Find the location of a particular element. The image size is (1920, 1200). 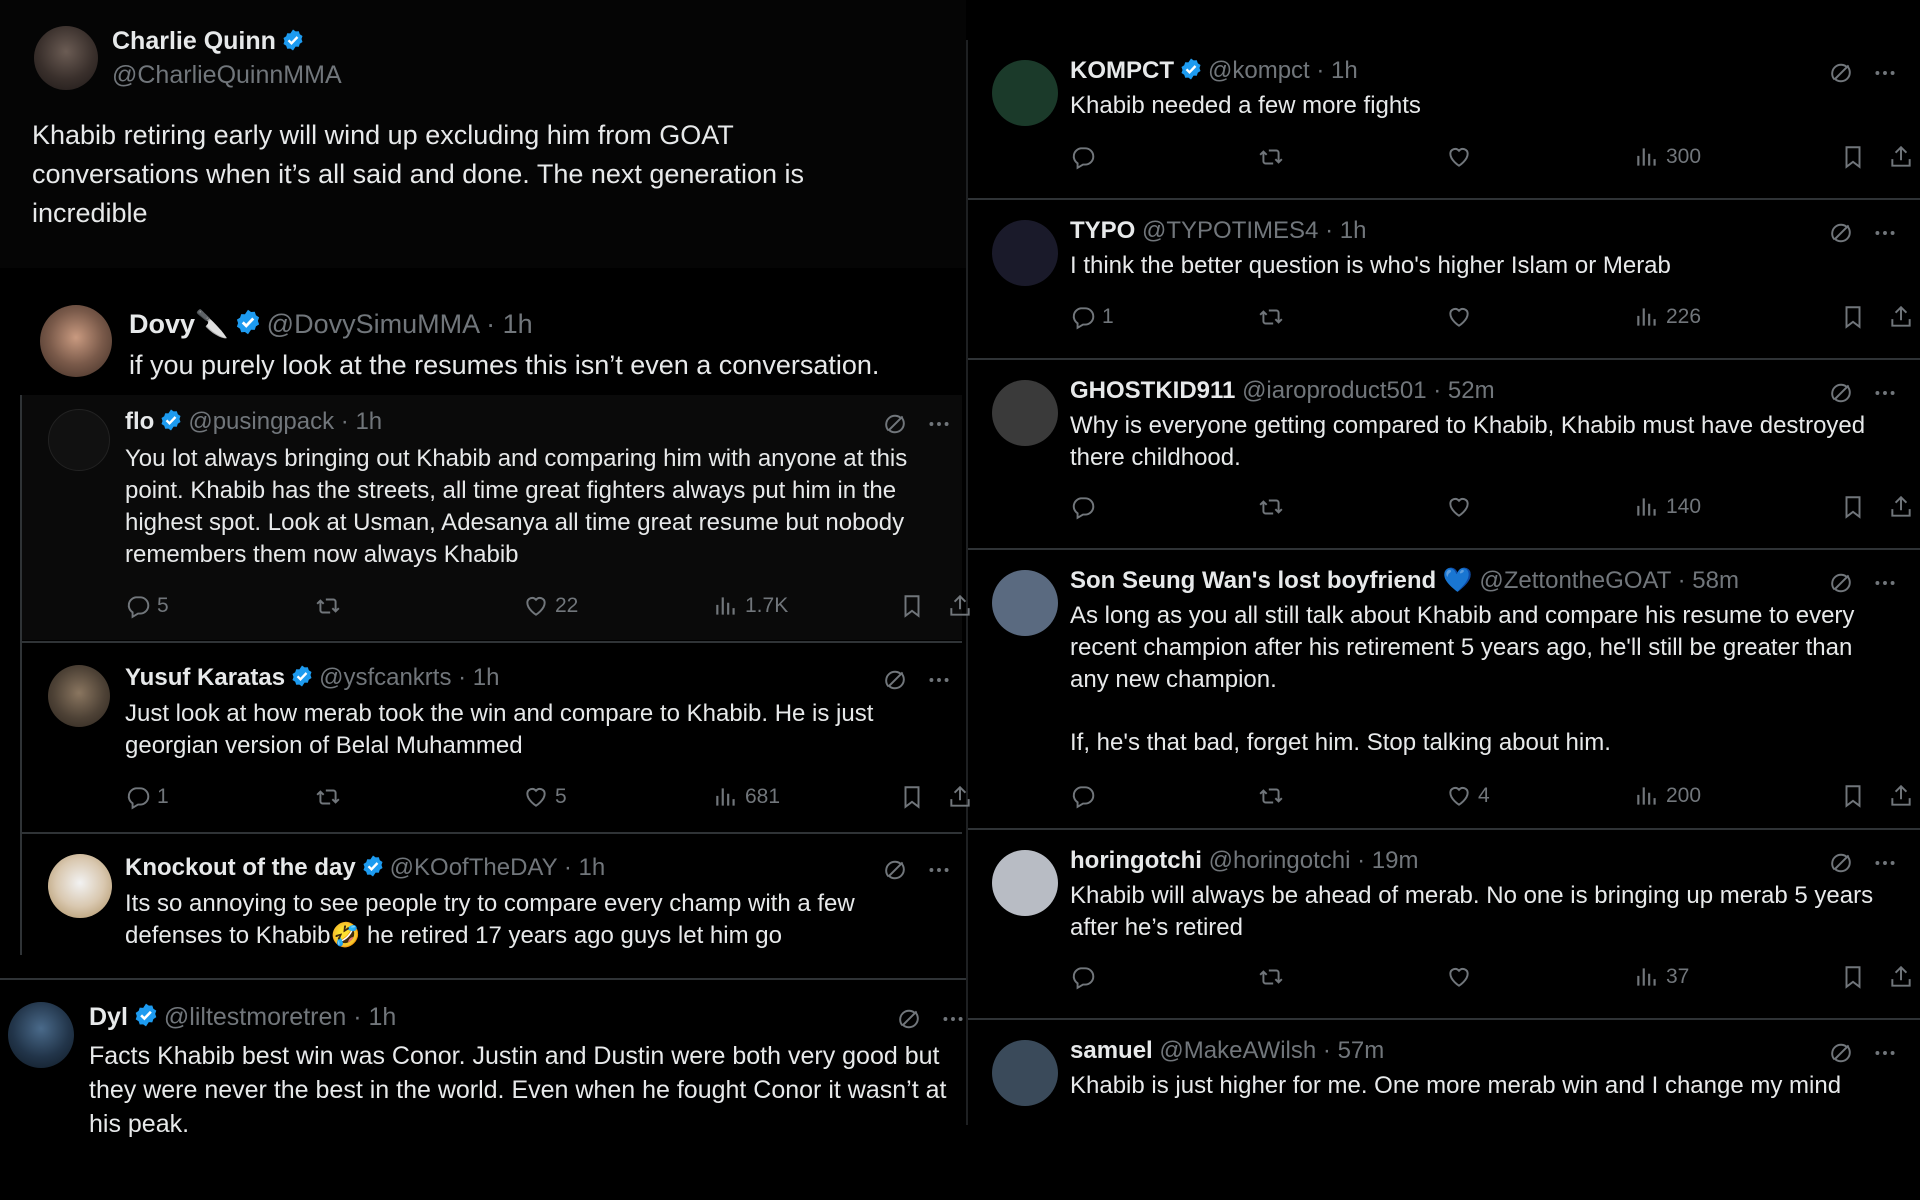

reply-time: 58m is located at coordinates (1715, 580).